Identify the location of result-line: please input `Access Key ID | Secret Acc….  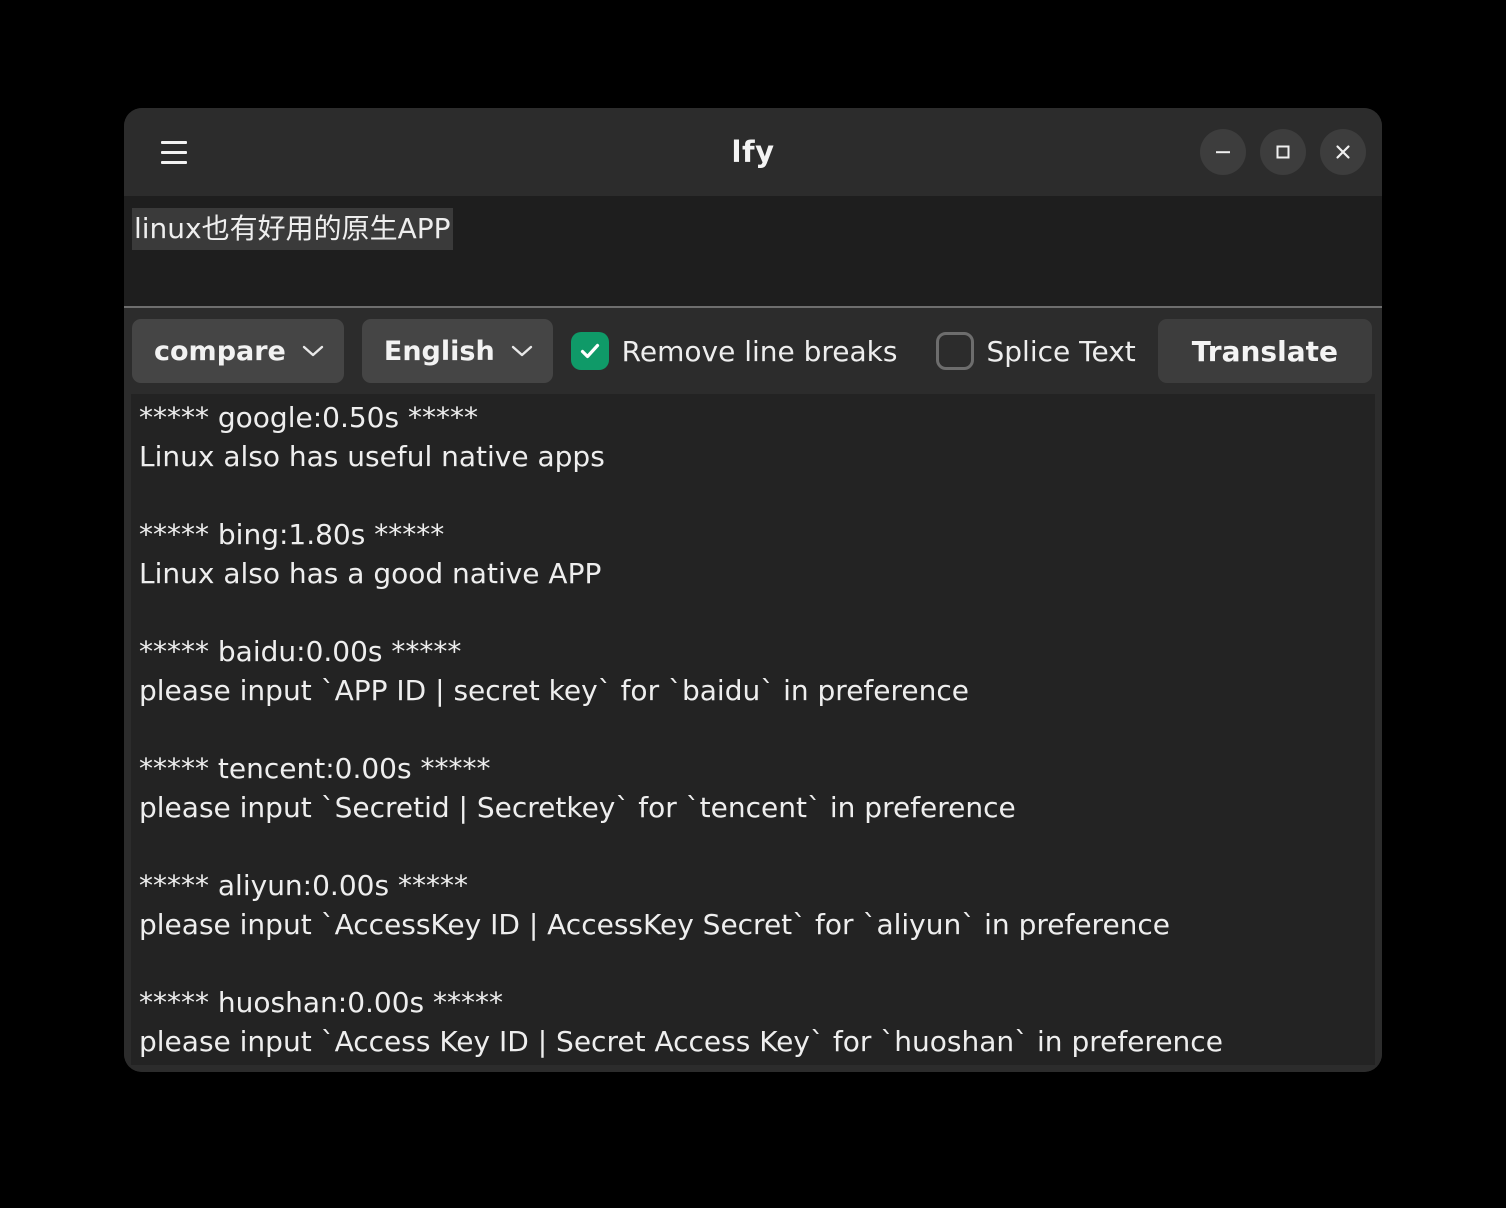
(681, 1041).